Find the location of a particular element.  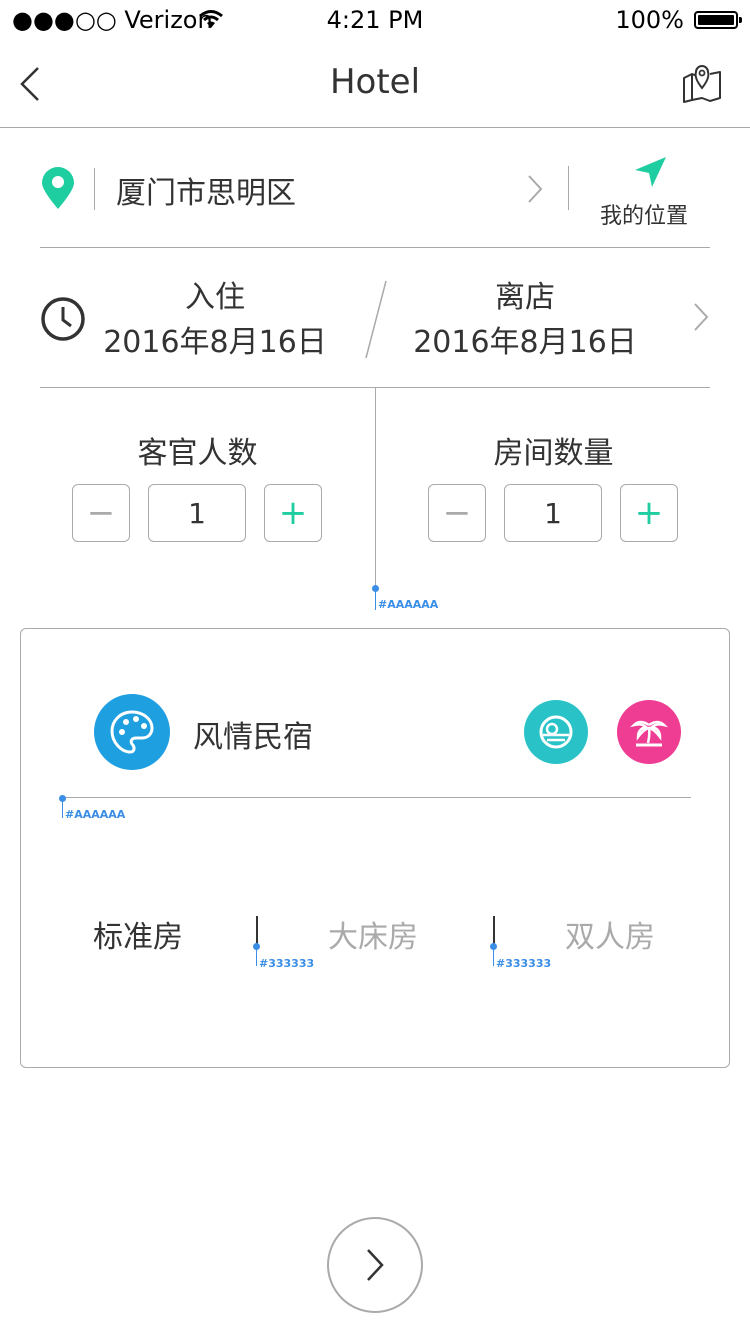

location-separator is located at coordinates (94, 189).